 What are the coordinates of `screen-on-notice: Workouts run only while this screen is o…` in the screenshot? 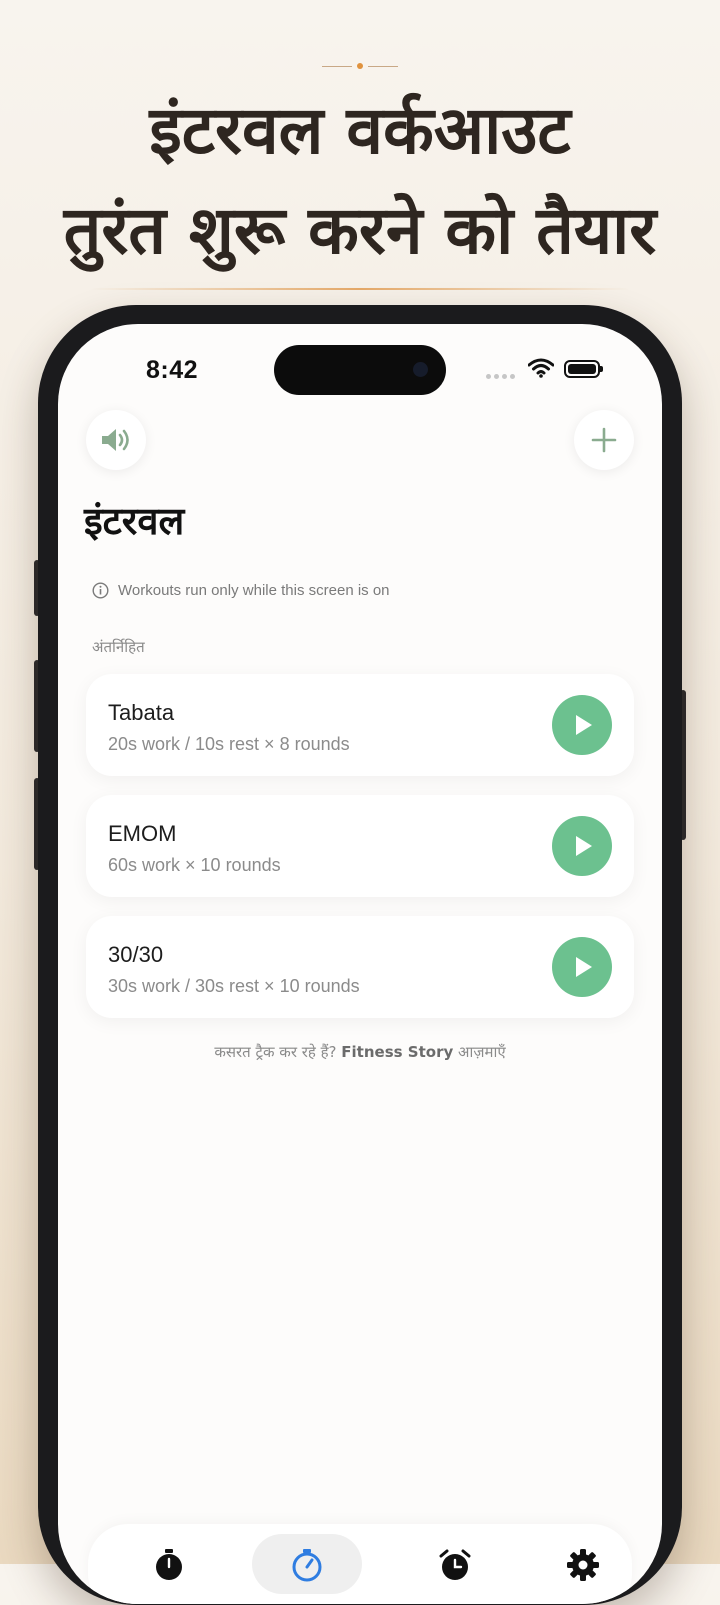 It's located at (241, 590).